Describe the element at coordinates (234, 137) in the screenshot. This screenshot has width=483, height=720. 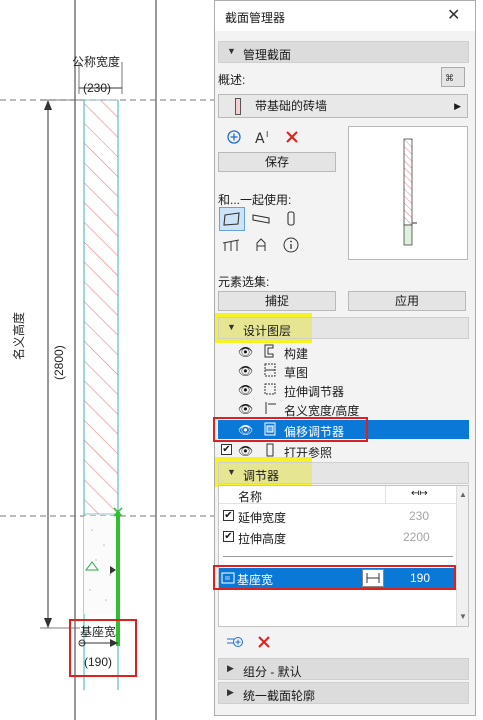
I see `add-profile-icon` at that location.